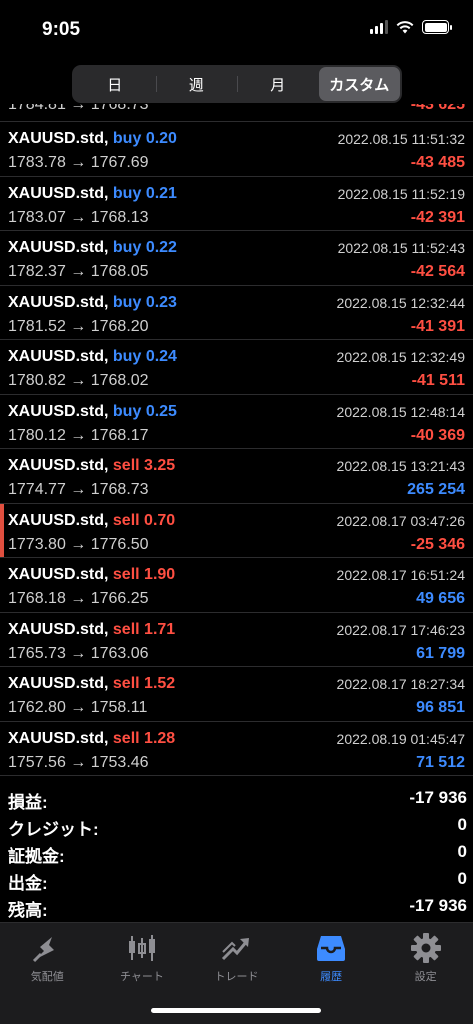 Image resolution: width=473 pixels, height=1024 pixels. I want to click on trade-profit: -41 511, so click(438, 380).